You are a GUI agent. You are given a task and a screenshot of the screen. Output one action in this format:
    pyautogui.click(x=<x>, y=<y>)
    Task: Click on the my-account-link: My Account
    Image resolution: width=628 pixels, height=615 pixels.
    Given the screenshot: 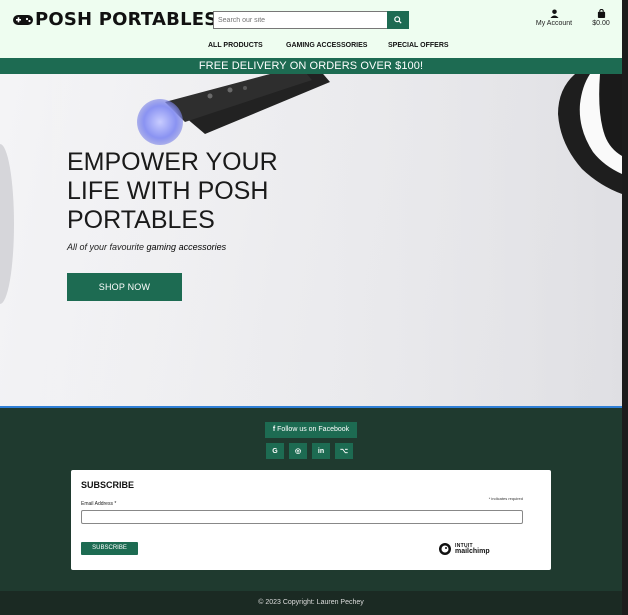 What is the action you would take?
    pyautogui.click(x=554, y=18)
    